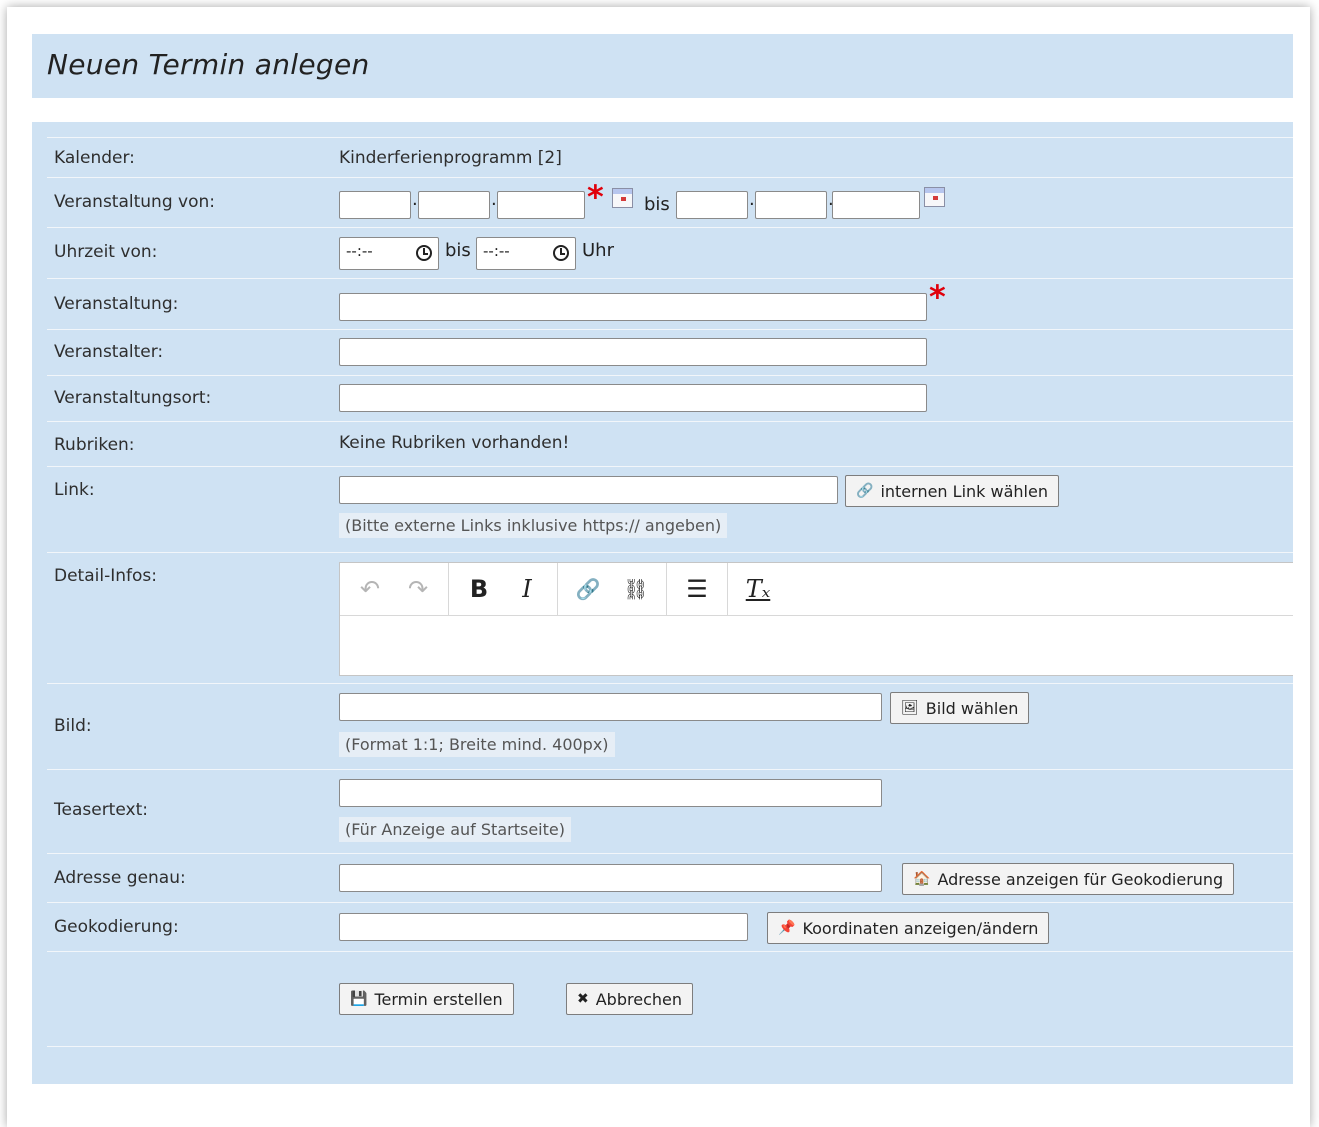 This screenshot has width=1319, height=1127. Describe the element at coordinates (454, 443) in the screenshot. I see `value-rubriken: Keine Rubriken vorhanden!` at that location.